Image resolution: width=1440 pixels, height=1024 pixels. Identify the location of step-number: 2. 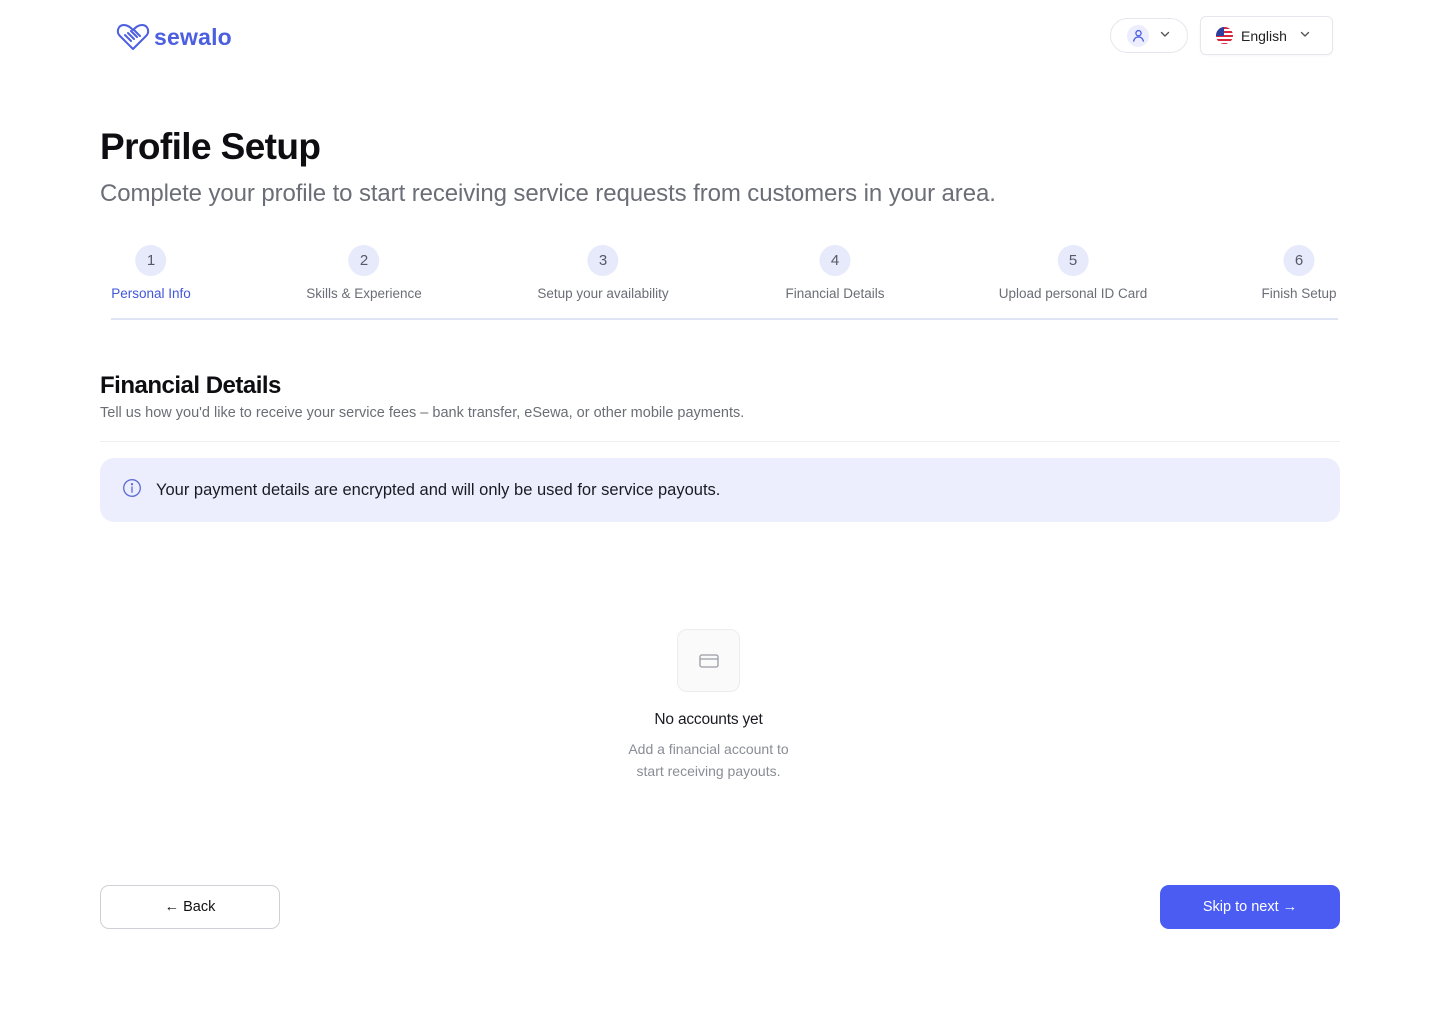
(364, 260).